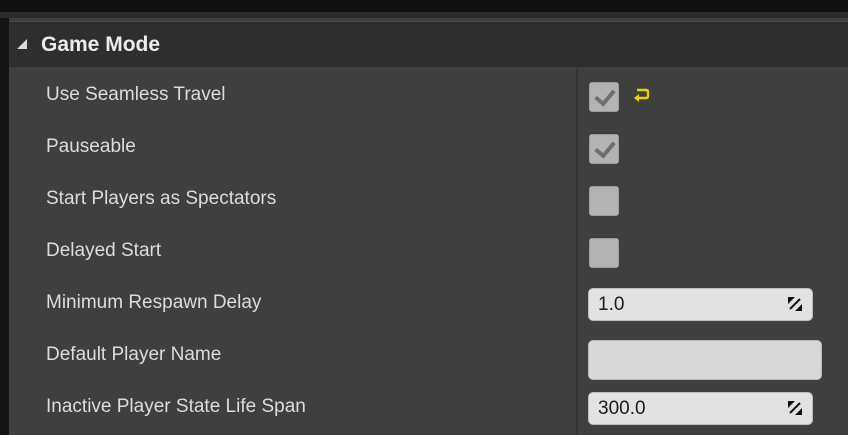 This screenshot has width=848, height=435. I want to click on minimum-respawn-delay-input: 1.0, so click(700, 304).